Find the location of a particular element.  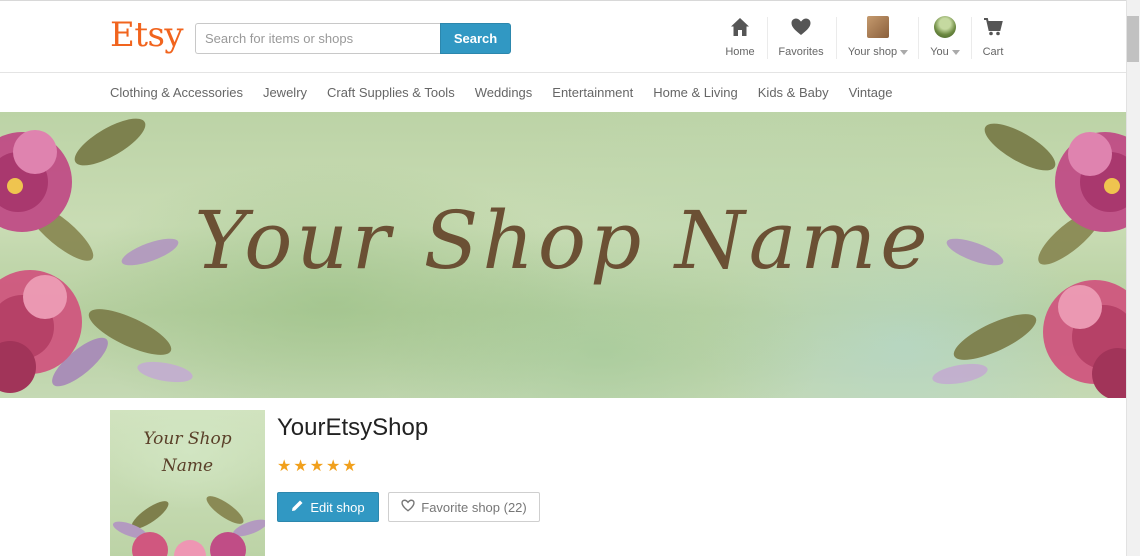

scrollbar-thumb is located at coordinates (1133, 39).